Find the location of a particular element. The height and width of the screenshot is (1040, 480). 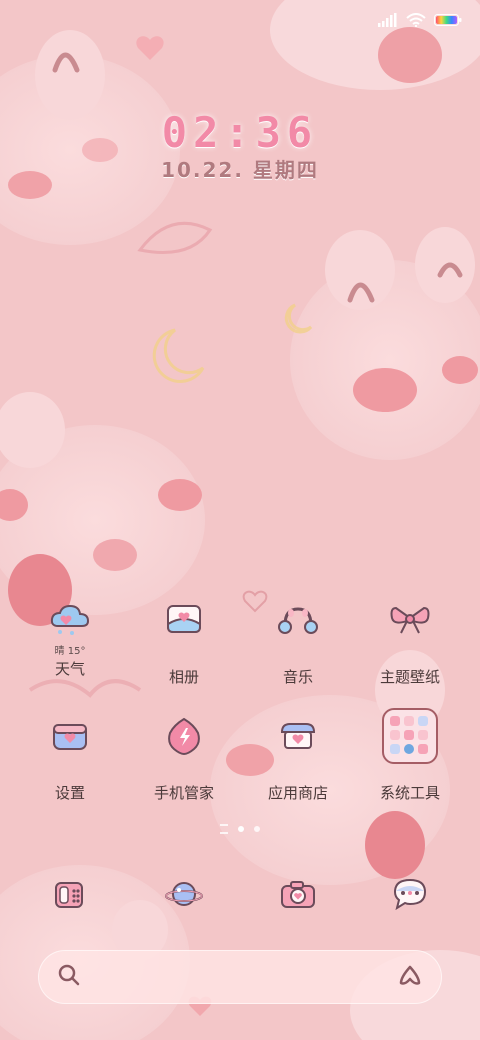

headphones-icon is located at coordinates (298, 620).